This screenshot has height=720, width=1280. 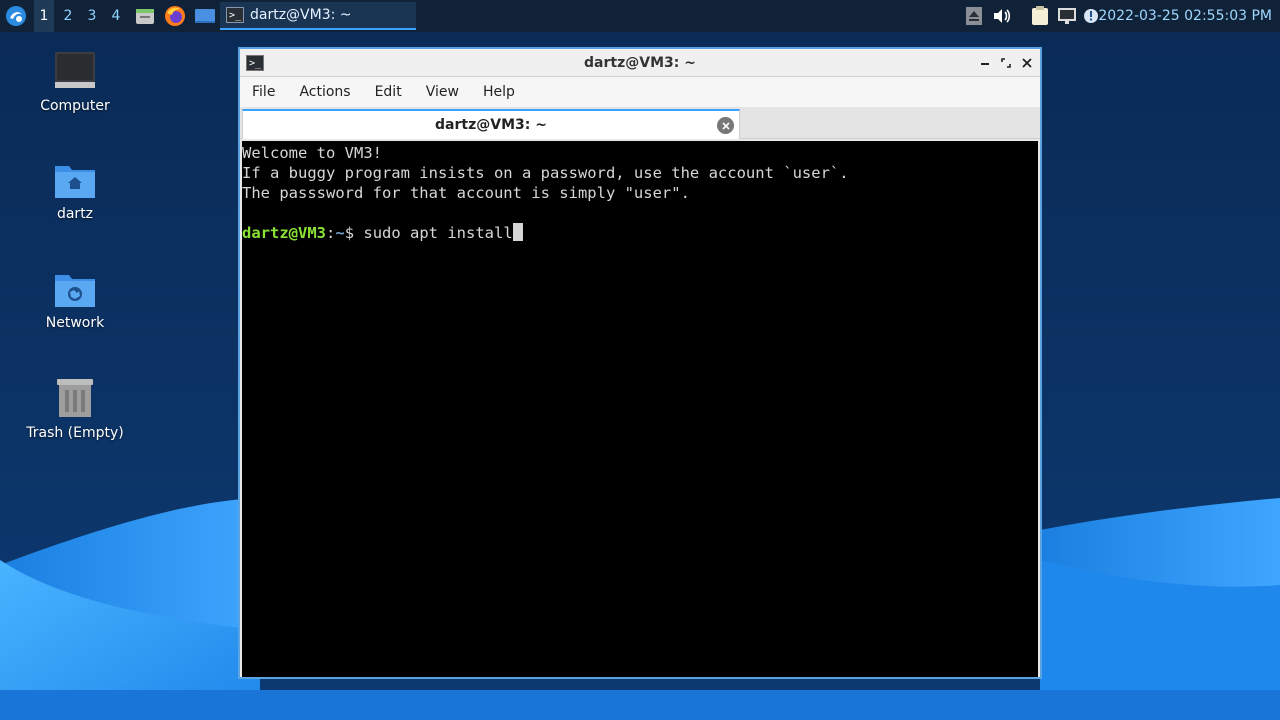 I want to click on panel-clock: 2022-03-25 02:55:03 PM, so click(x=1185, y=16).